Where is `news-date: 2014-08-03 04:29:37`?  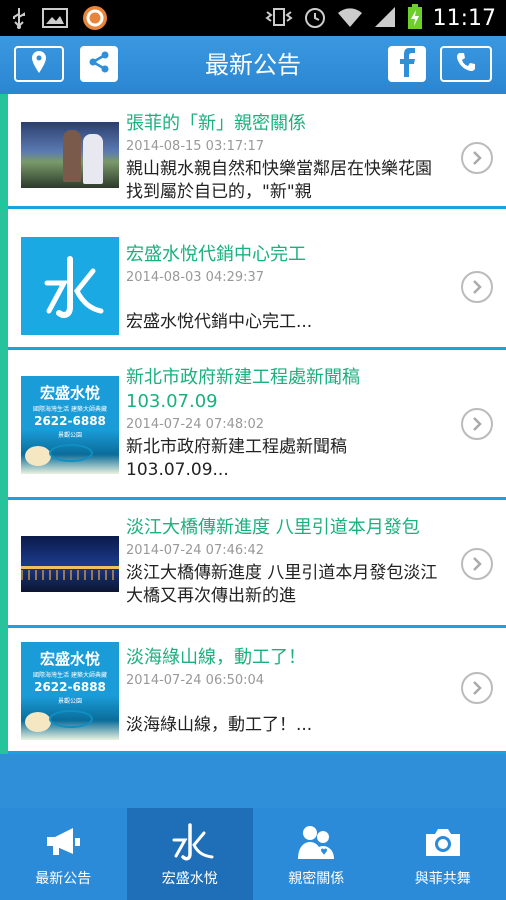 news-date: 2014-08-03 04:29:37 is located at coordinates (195, 277).